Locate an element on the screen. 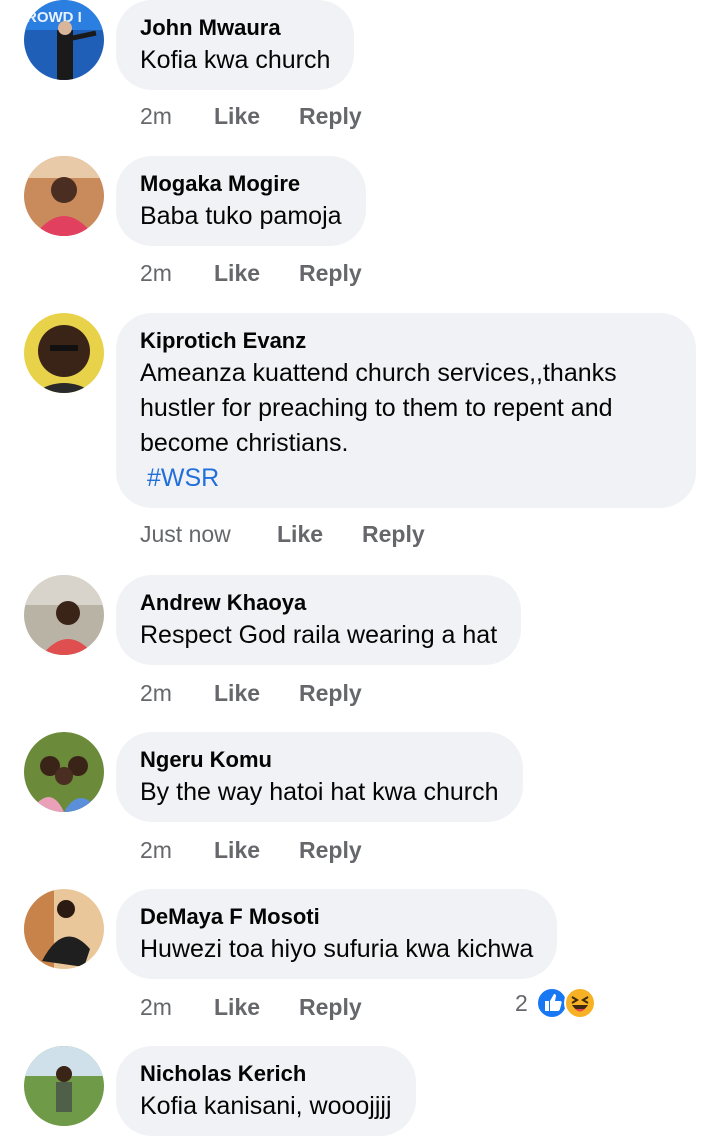 The image size is (720, 1136). comment-bubble: John Mwaura Kofia kwa church is located at coordinates (235, 45).